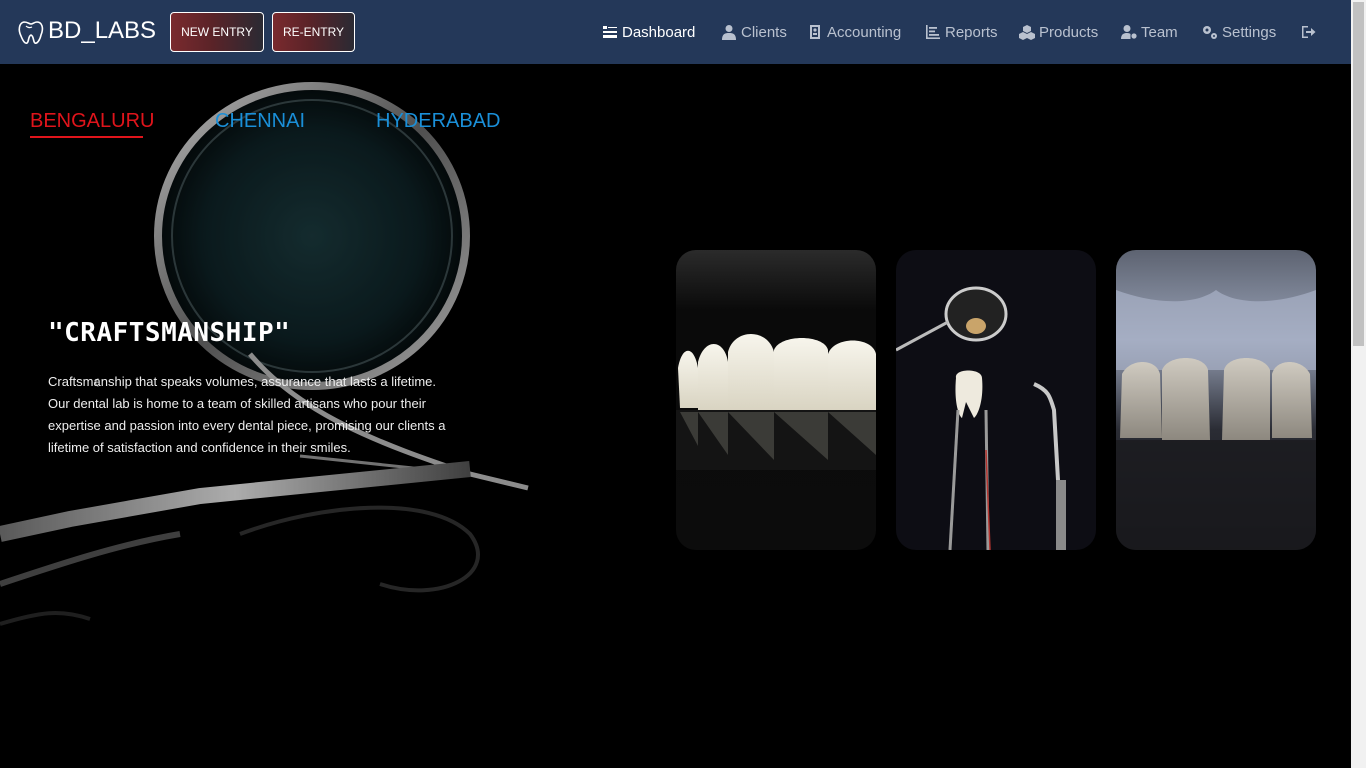 The image size is (1366, 768). I want to click on nav-dashboard-label: Dashboard, so click(659, 32).